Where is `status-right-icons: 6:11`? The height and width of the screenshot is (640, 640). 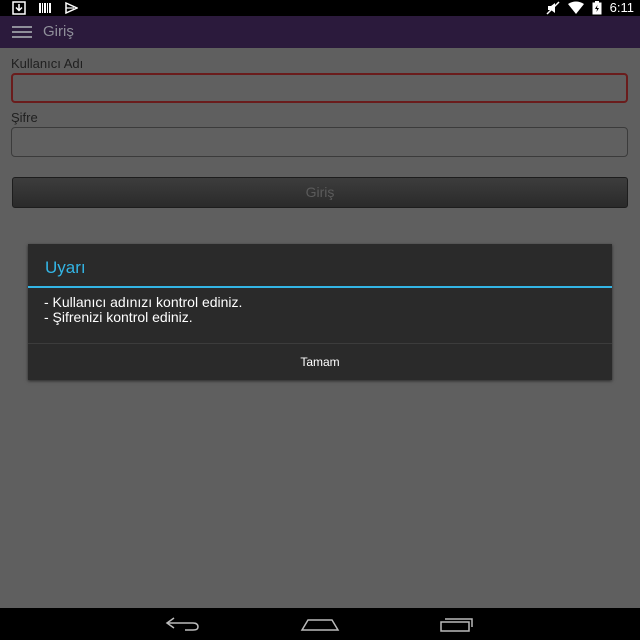
status-right-icons: 6:11 is located at coordinates (590, 8).